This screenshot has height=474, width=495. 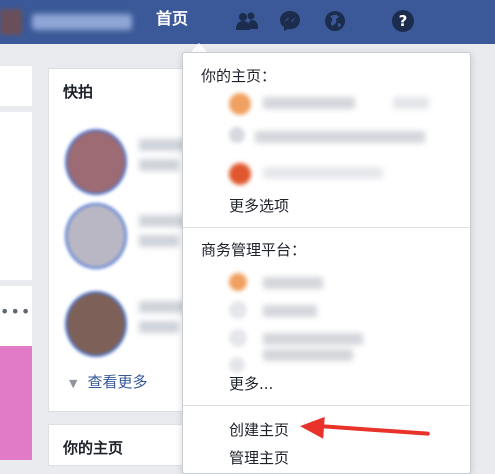 What do you see at coordinates (73, 383) in the screenshot?
I see `chevron-down-icon: ▼` at bounding box center [73, 383].